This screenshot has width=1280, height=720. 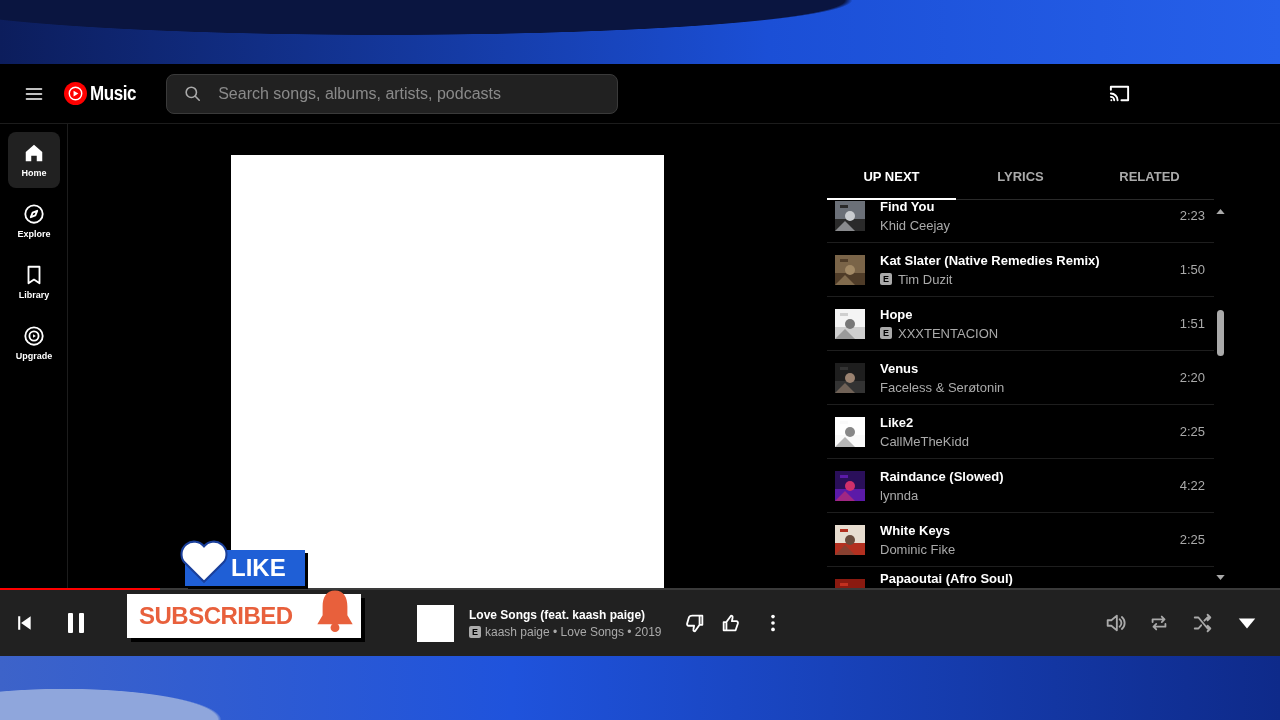 What do you see at coordinates (1020, 432) in the screenshot?
I see `queue-row: Like2 CallMeTheKidd 2:25` at bounding box center [1020, 432].